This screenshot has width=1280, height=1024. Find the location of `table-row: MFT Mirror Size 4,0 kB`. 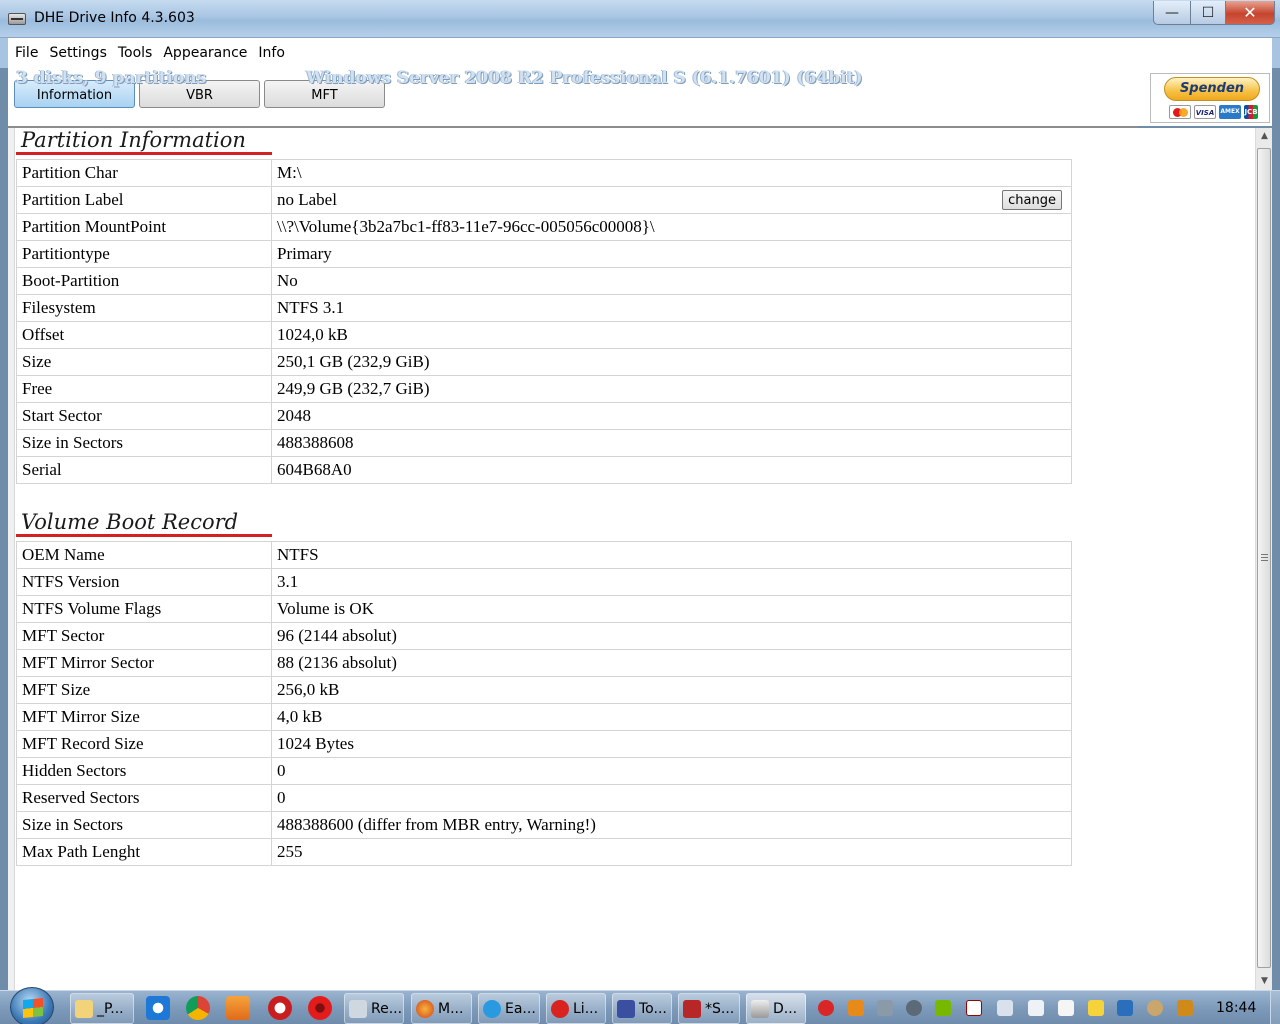

table-row: MFT Mirror Size 4,0 kB is located at coordinates (544, 717).